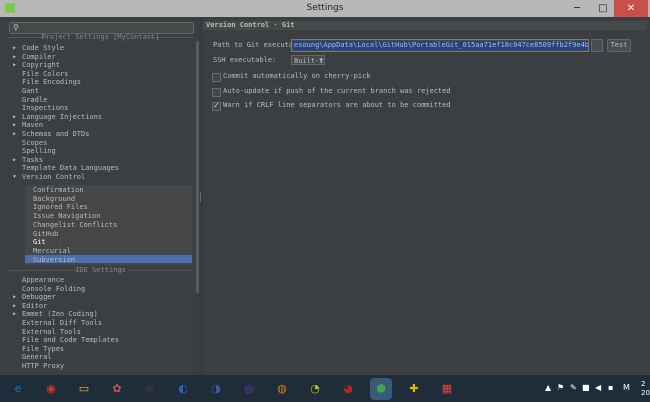  Describe the element at coordinates (60, 314) in the screenshot. I see `tree-item-label: Emmet (Zen Coding)` at that location.